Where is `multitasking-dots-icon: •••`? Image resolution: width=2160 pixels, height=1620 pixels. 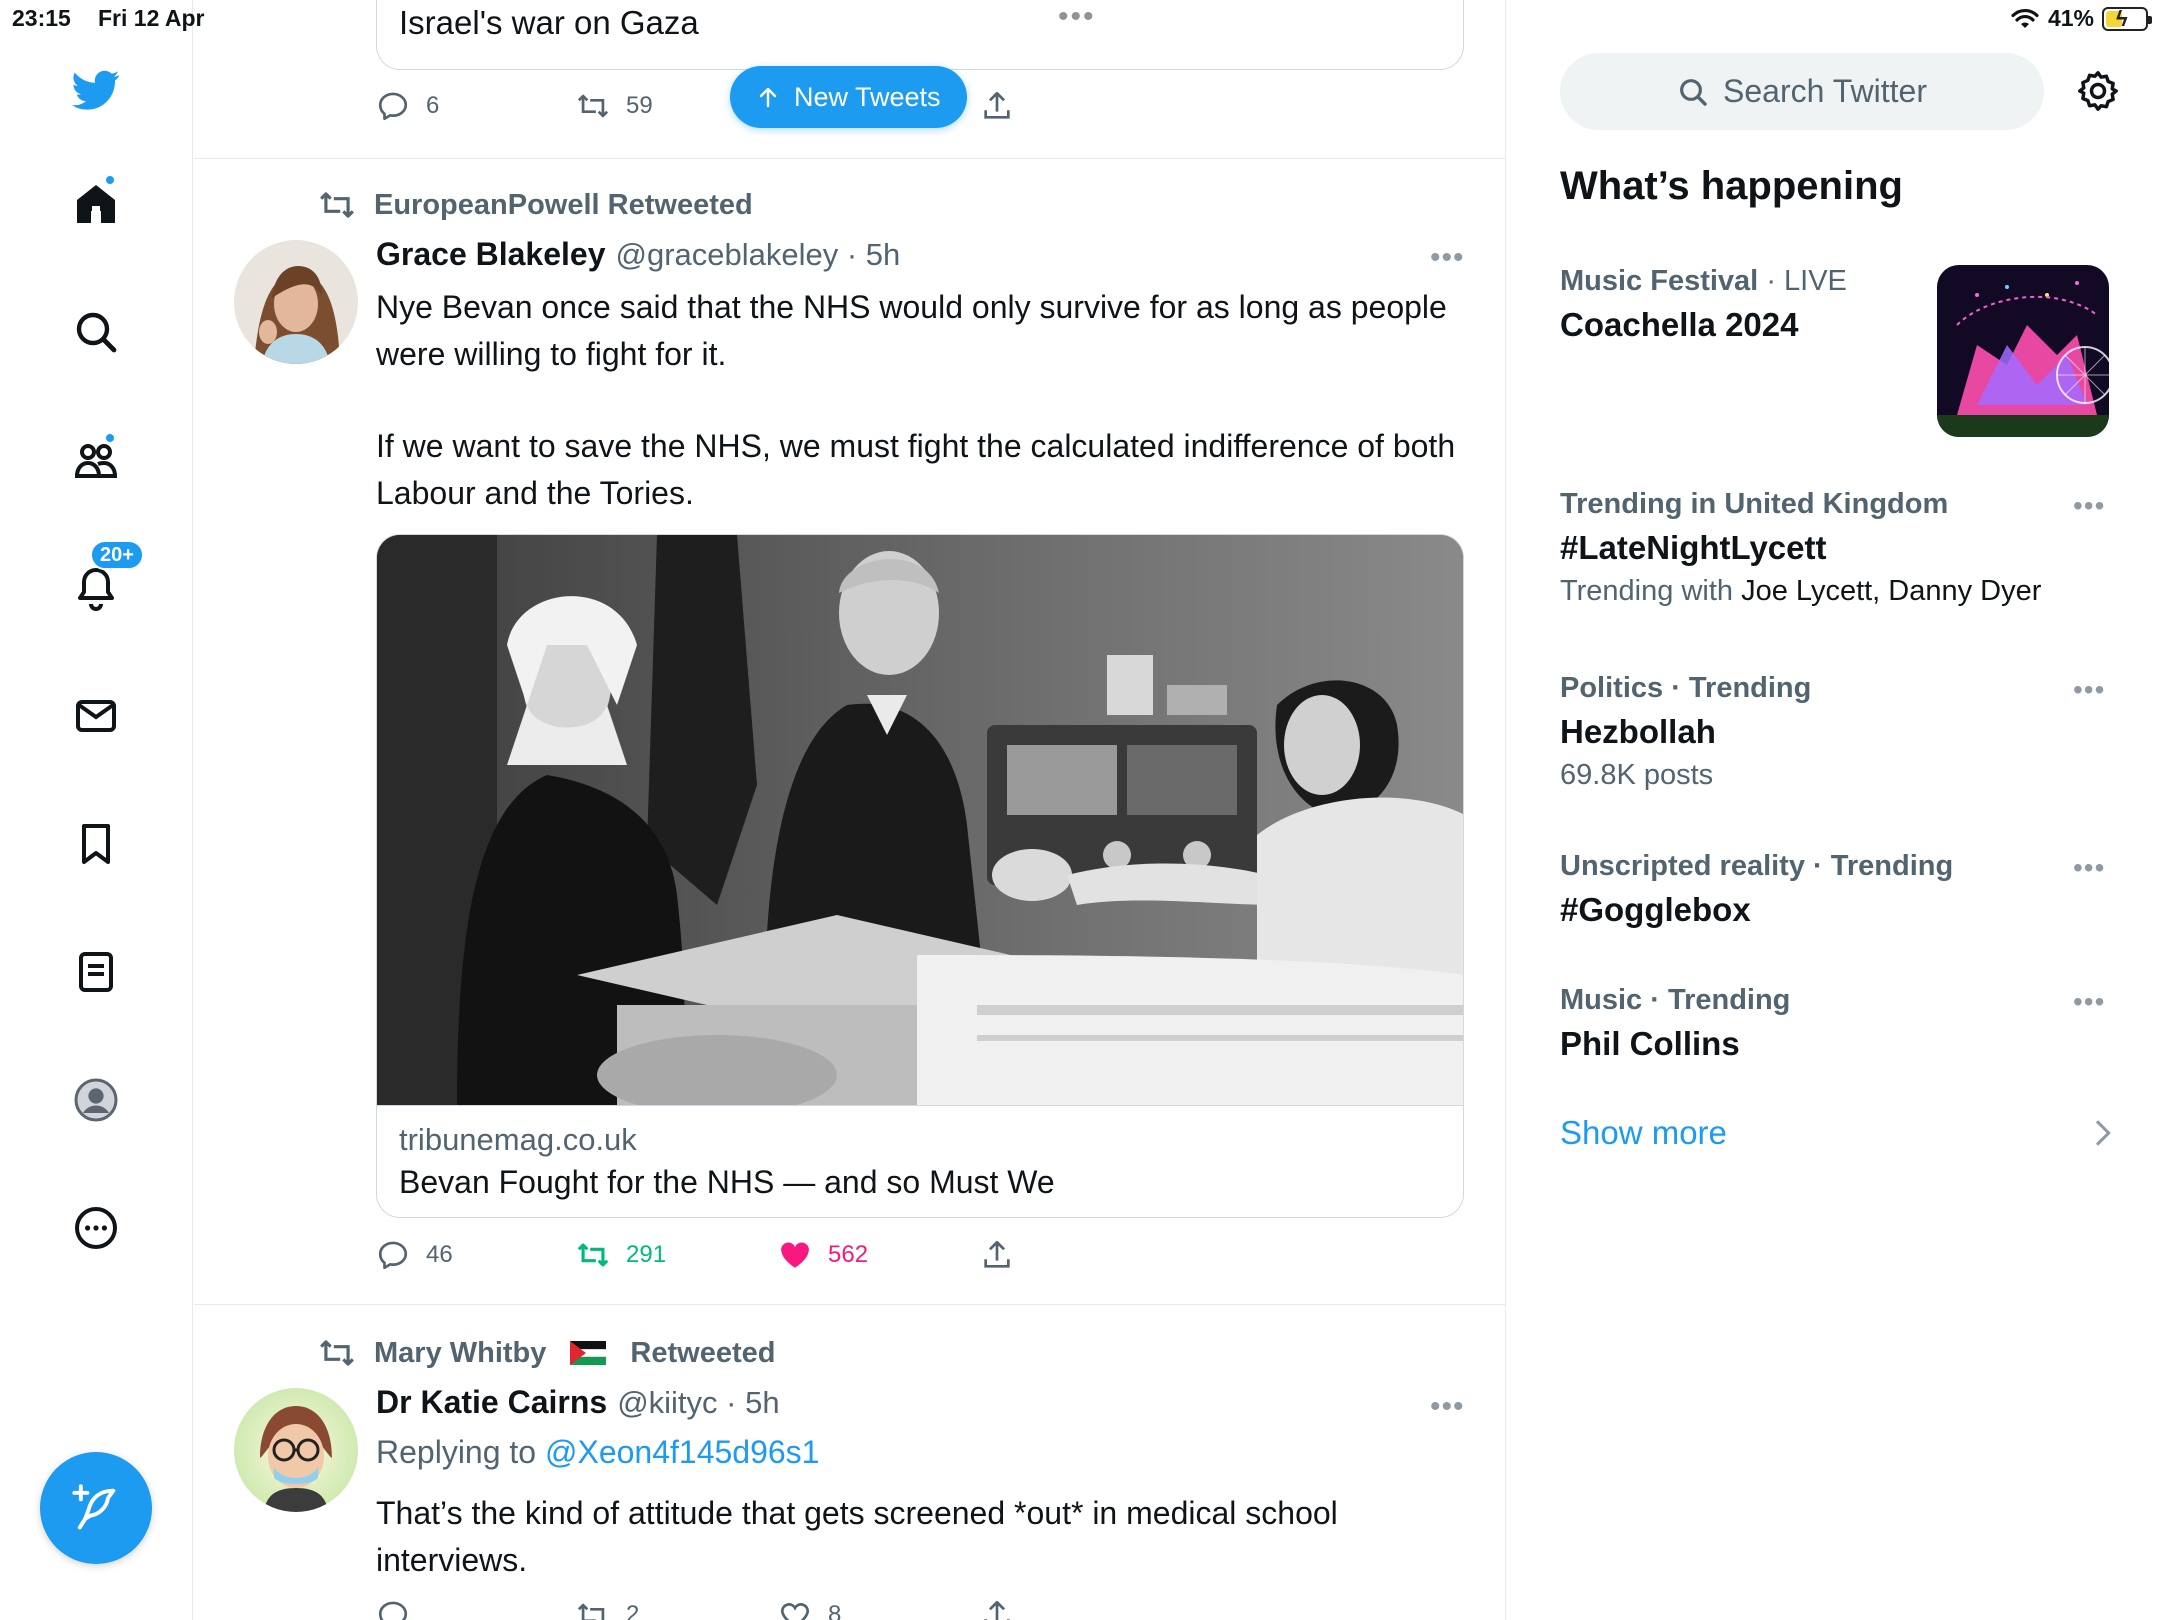 multitasking-dots-icon: ••• is located at coordinates (1077, 17).